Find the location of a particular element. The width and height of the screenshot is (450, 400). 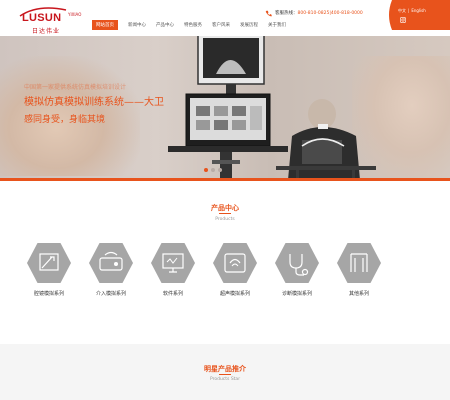

product-category-diagnosis: 诊断模拟系列 is located at coordinates (297, 272).